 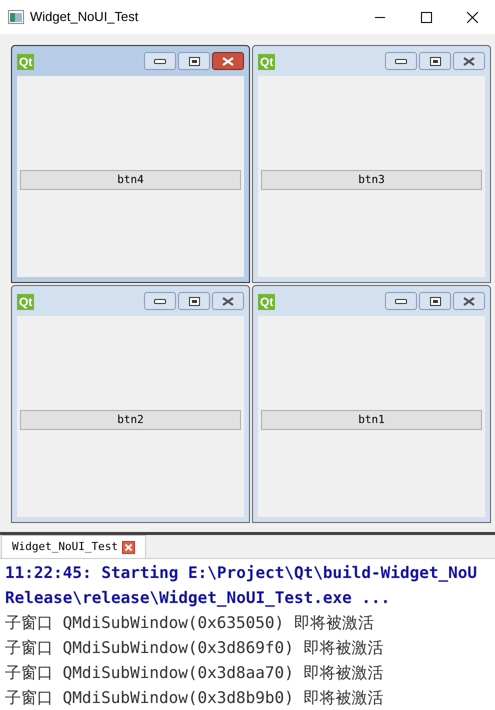 What do you see at coordinates (241, 573) in the screenshot?
I see `output-line: 11:22:45: Starting E:\Project\Qt\build-Widget_NoU` at bounding box center [241, 573].